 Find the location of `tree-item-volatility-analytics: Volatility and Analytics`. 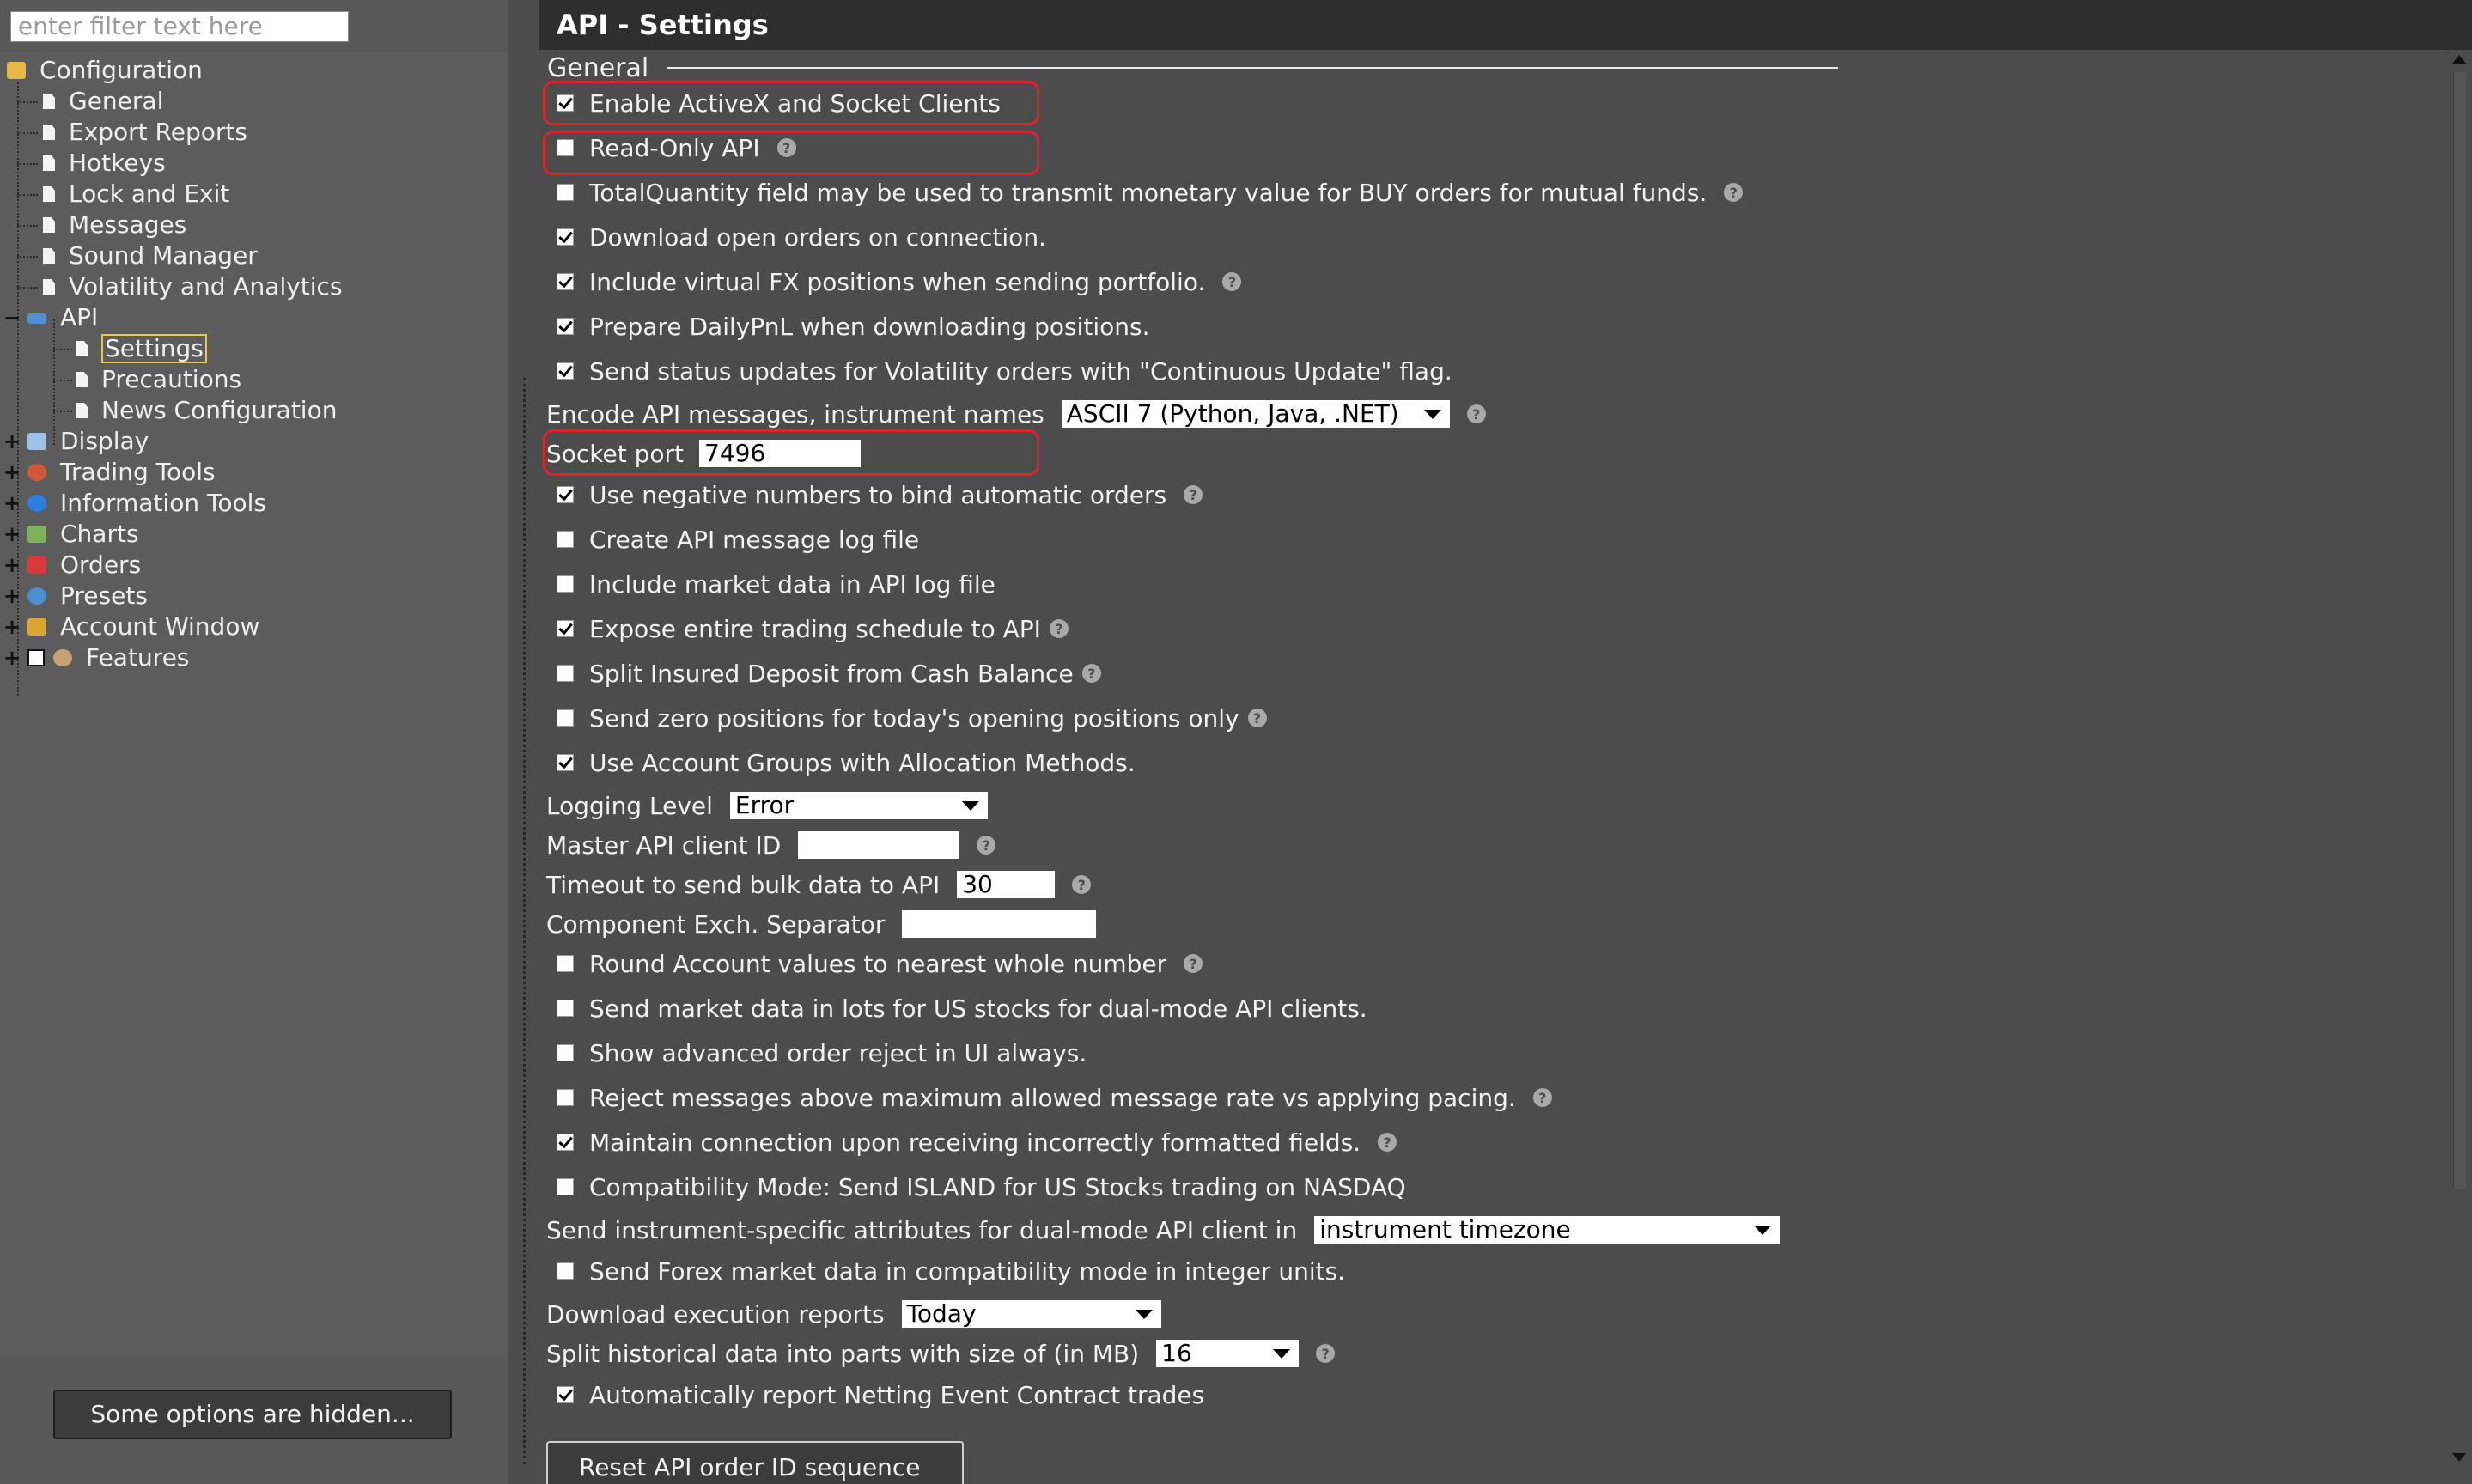

tree-item-volatility-analytics: Volatility and Analytics is located at coordinates (180, 287).